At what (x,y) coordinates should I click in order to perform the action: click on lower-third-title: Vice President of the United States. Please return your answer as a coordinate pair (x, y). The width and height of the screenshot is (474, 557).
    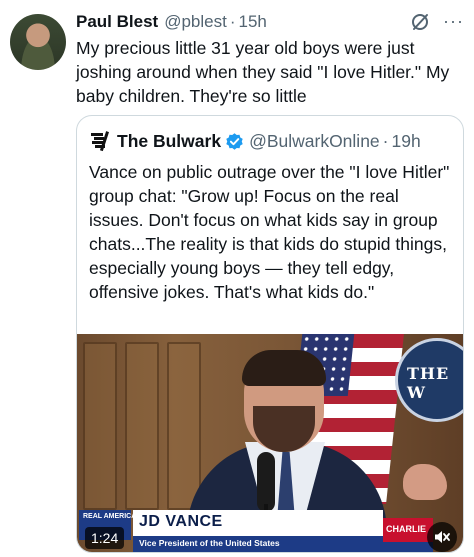
    Looking at the image, I should click on (209, 543).